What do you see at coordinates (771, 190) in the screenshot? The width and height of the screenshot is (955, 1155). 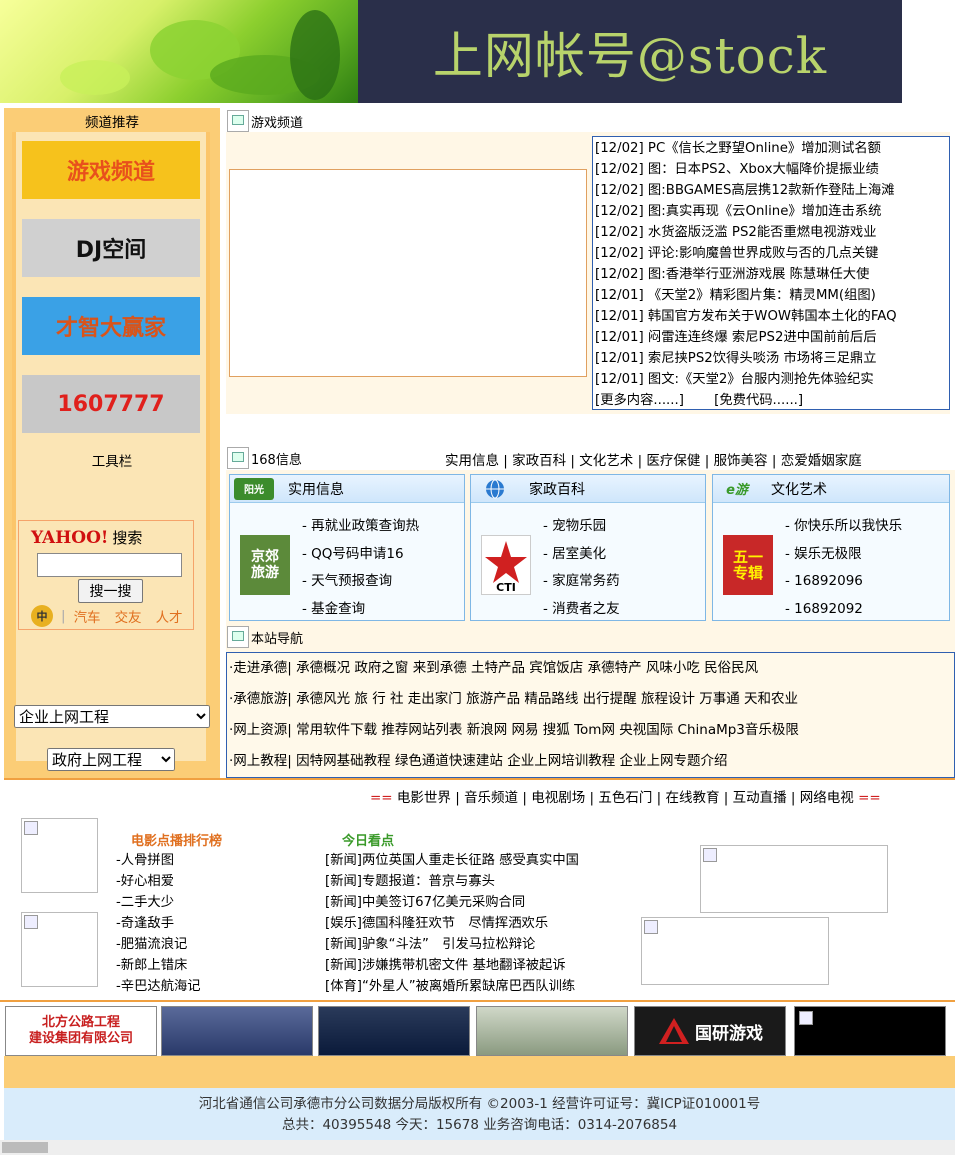 I see `news-item: [12/02] 图:BBGAMES高层携12款新作登陆上海滩` at bounding box center [771, 190].